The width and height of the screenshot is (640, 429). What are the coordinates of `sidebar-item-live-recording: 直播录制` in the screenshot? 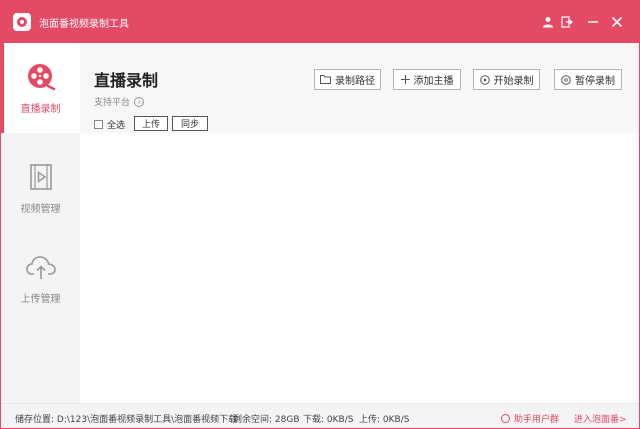 It's located at (40, 88).